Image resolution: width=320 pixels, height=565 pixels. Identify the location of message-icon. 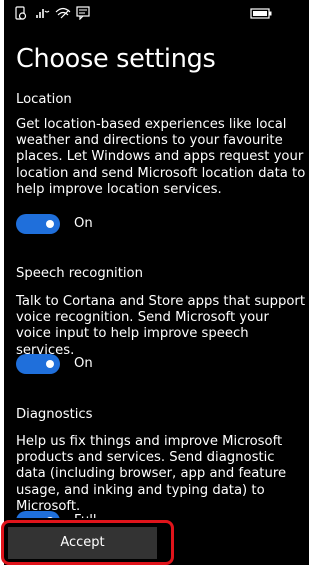
(83, 13).